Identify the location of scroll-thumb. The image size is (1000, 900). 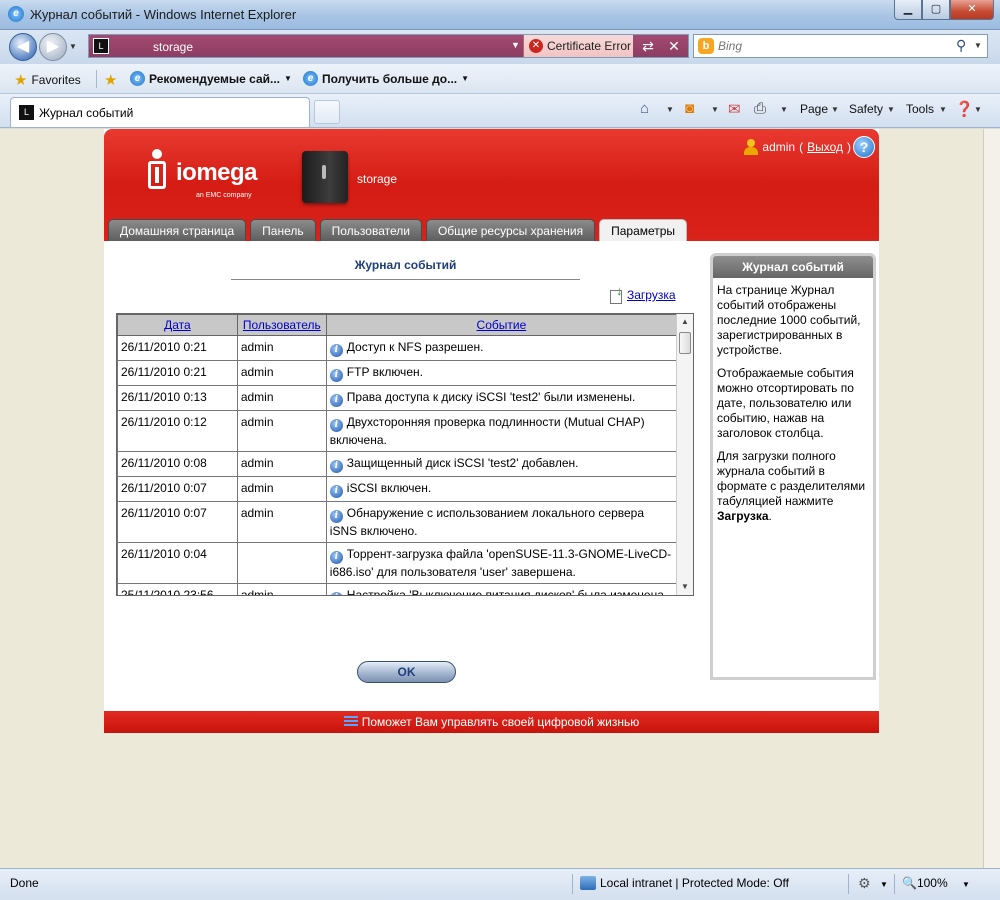
(685, 343).